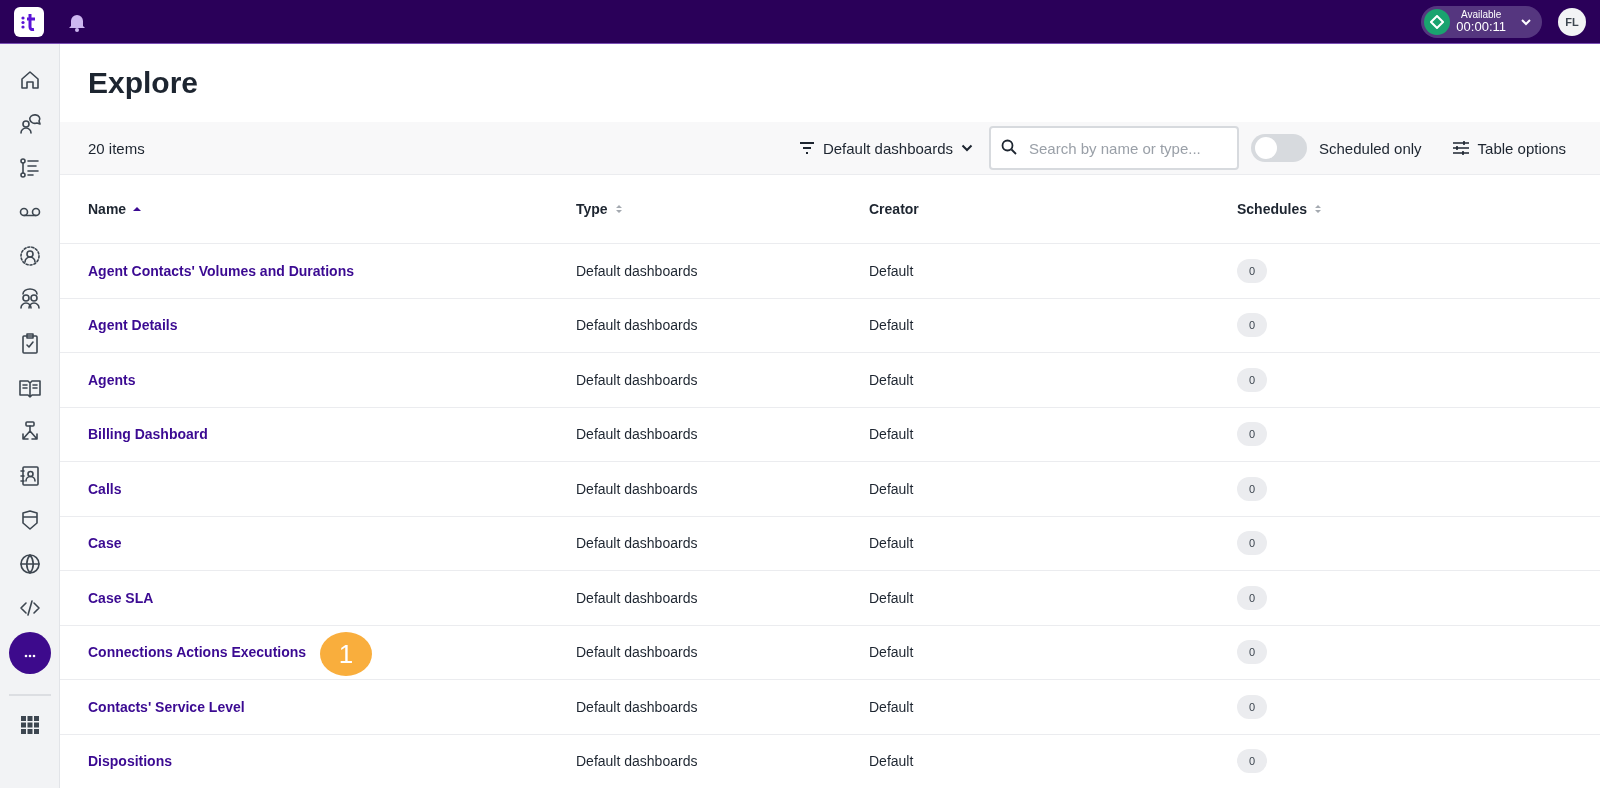 The width and height of the screenshot is (1600, 788). What do you see at coordinates (29, 256) in the screenshot?
I see `user-circle-icon` at bounding box center [29, 256].